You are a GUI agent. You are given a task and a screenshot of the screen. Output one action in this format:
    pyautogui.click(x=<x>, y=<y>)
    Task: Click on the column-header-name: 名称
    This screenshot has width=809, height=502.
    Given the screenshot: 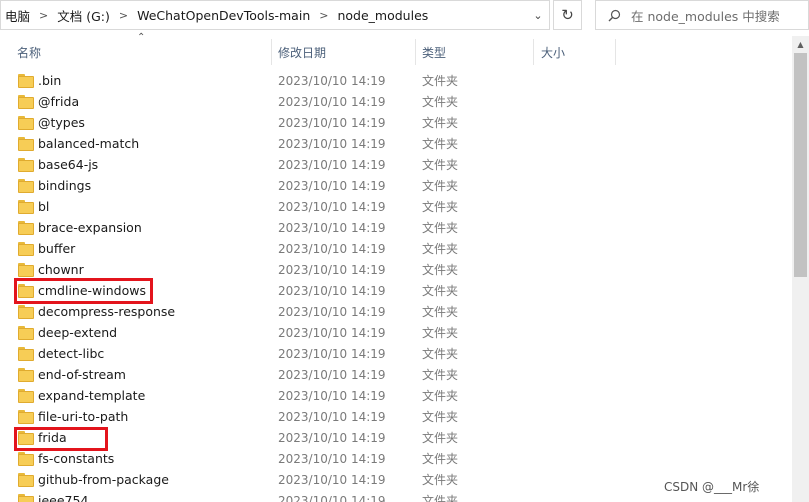 What is the action you would take?
    pyautogui.click(x=29, y=52)
    